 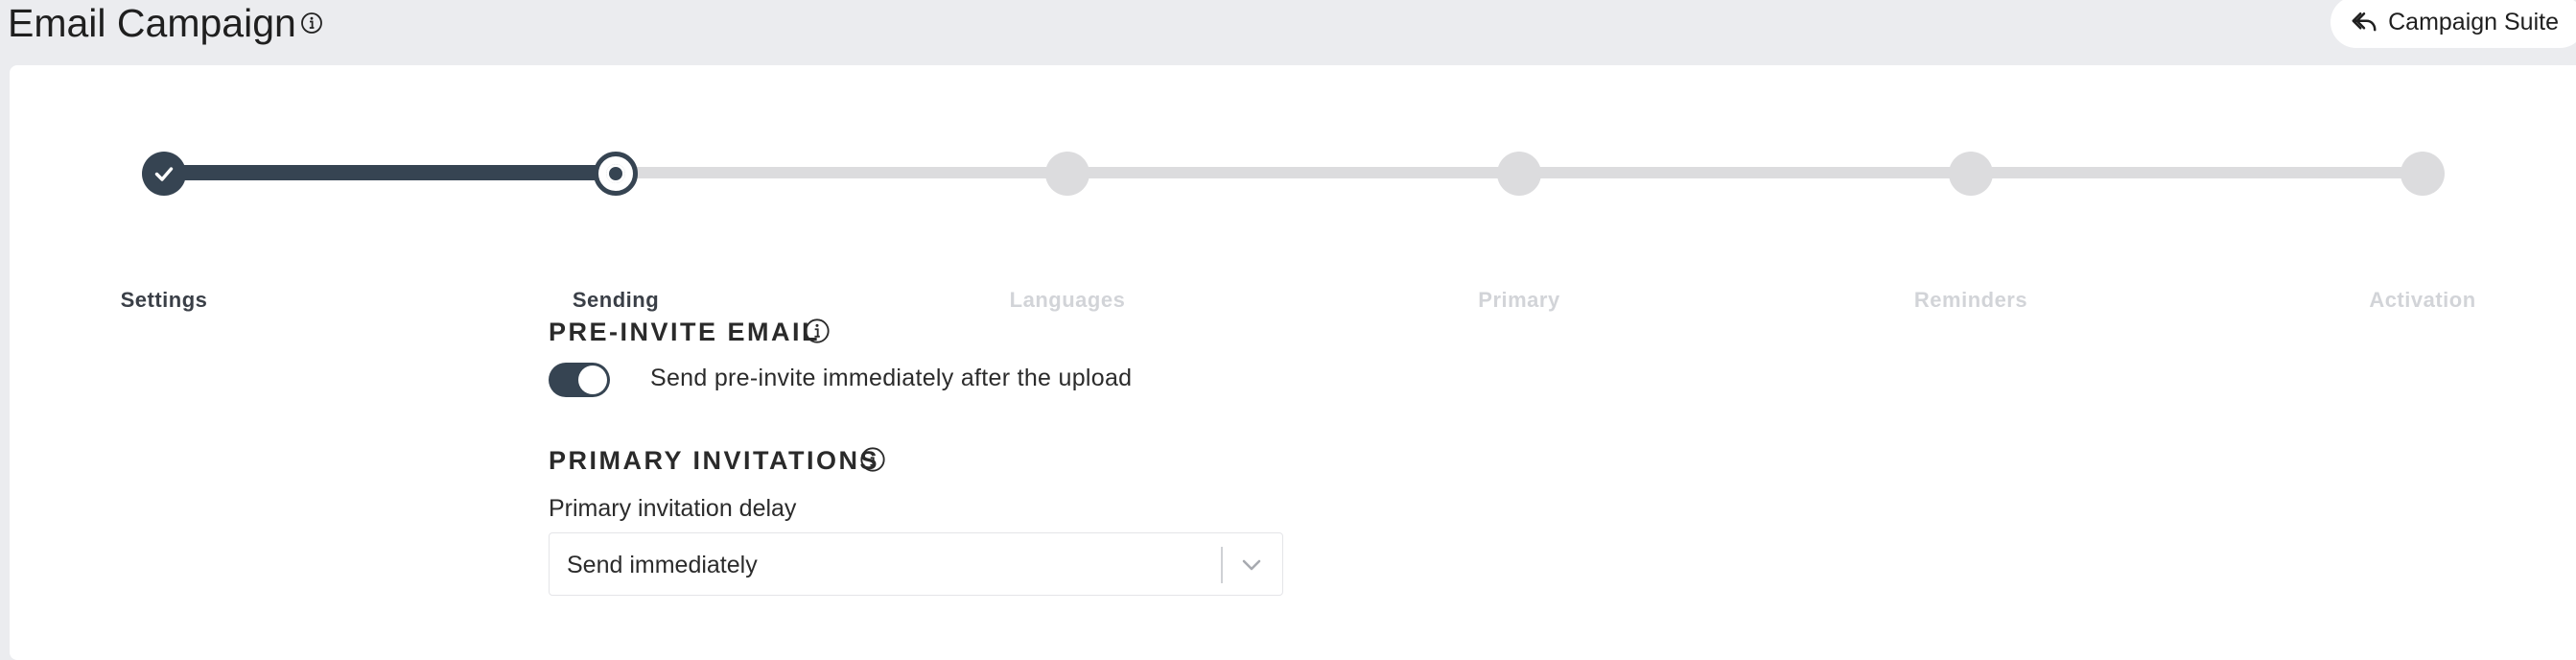 What do you see at coordinates (616, 300) in the screenshot?
I see `step-label: Sending` at bounding box center [616, 300].